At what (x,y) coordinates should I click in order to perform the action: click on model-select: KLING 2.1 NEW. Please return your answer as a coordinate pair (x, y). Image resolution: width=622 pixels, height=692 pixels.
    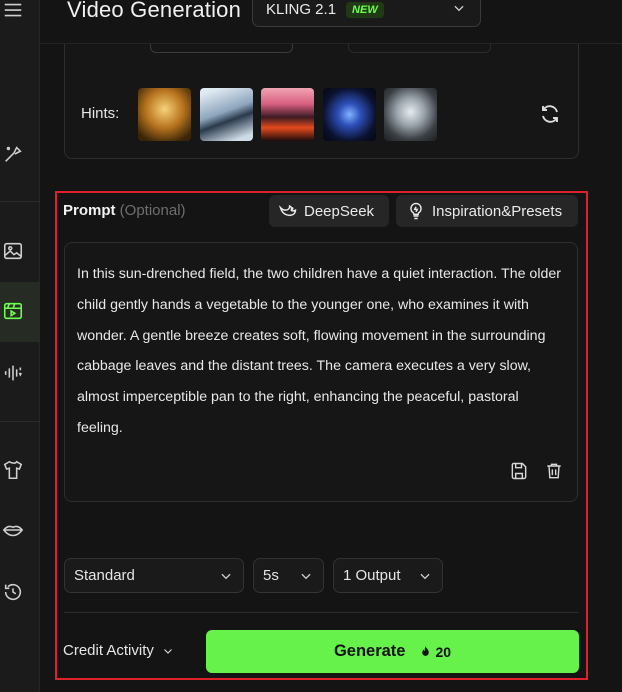
    Looking at the image, I should click on (366, 13).